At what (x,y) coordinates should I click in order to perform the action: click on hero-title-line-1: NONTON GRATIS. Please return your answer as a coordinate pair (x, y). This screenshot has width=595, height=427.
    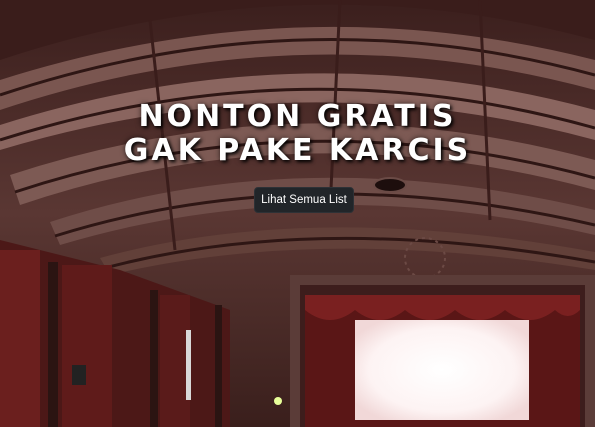
    Looking at the image, I should click on (297, 116).